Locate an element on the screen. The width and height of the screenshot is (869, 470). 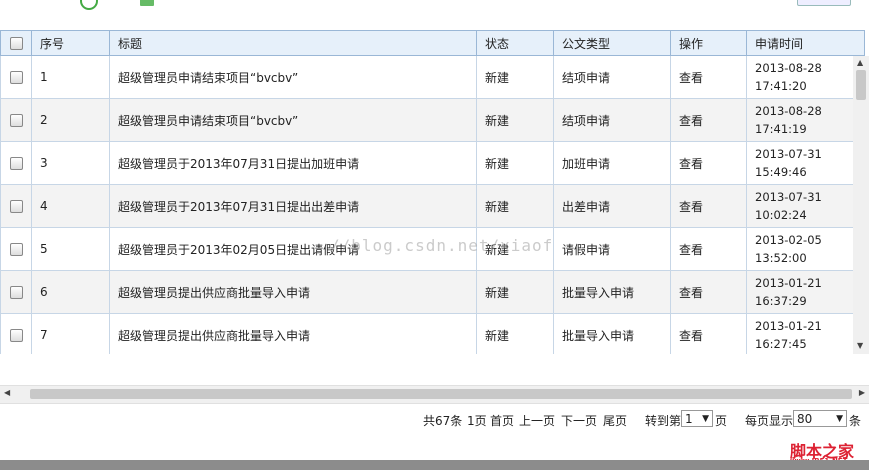
cell-seq: 3 is located at coordinates (70, 163).